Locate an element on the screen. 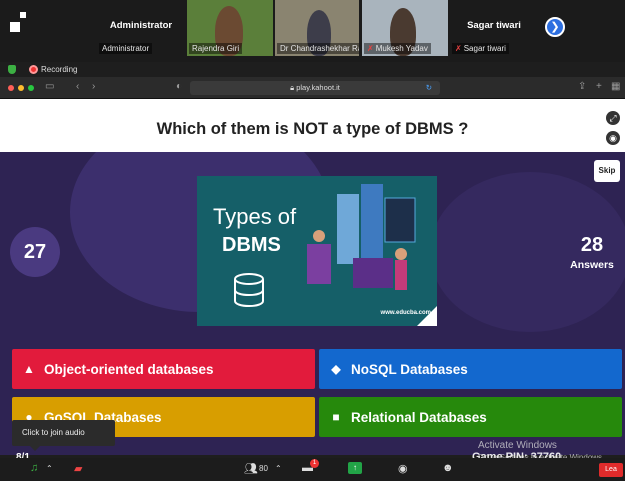  leave-button: Lea is located at coordinates (611, 470).